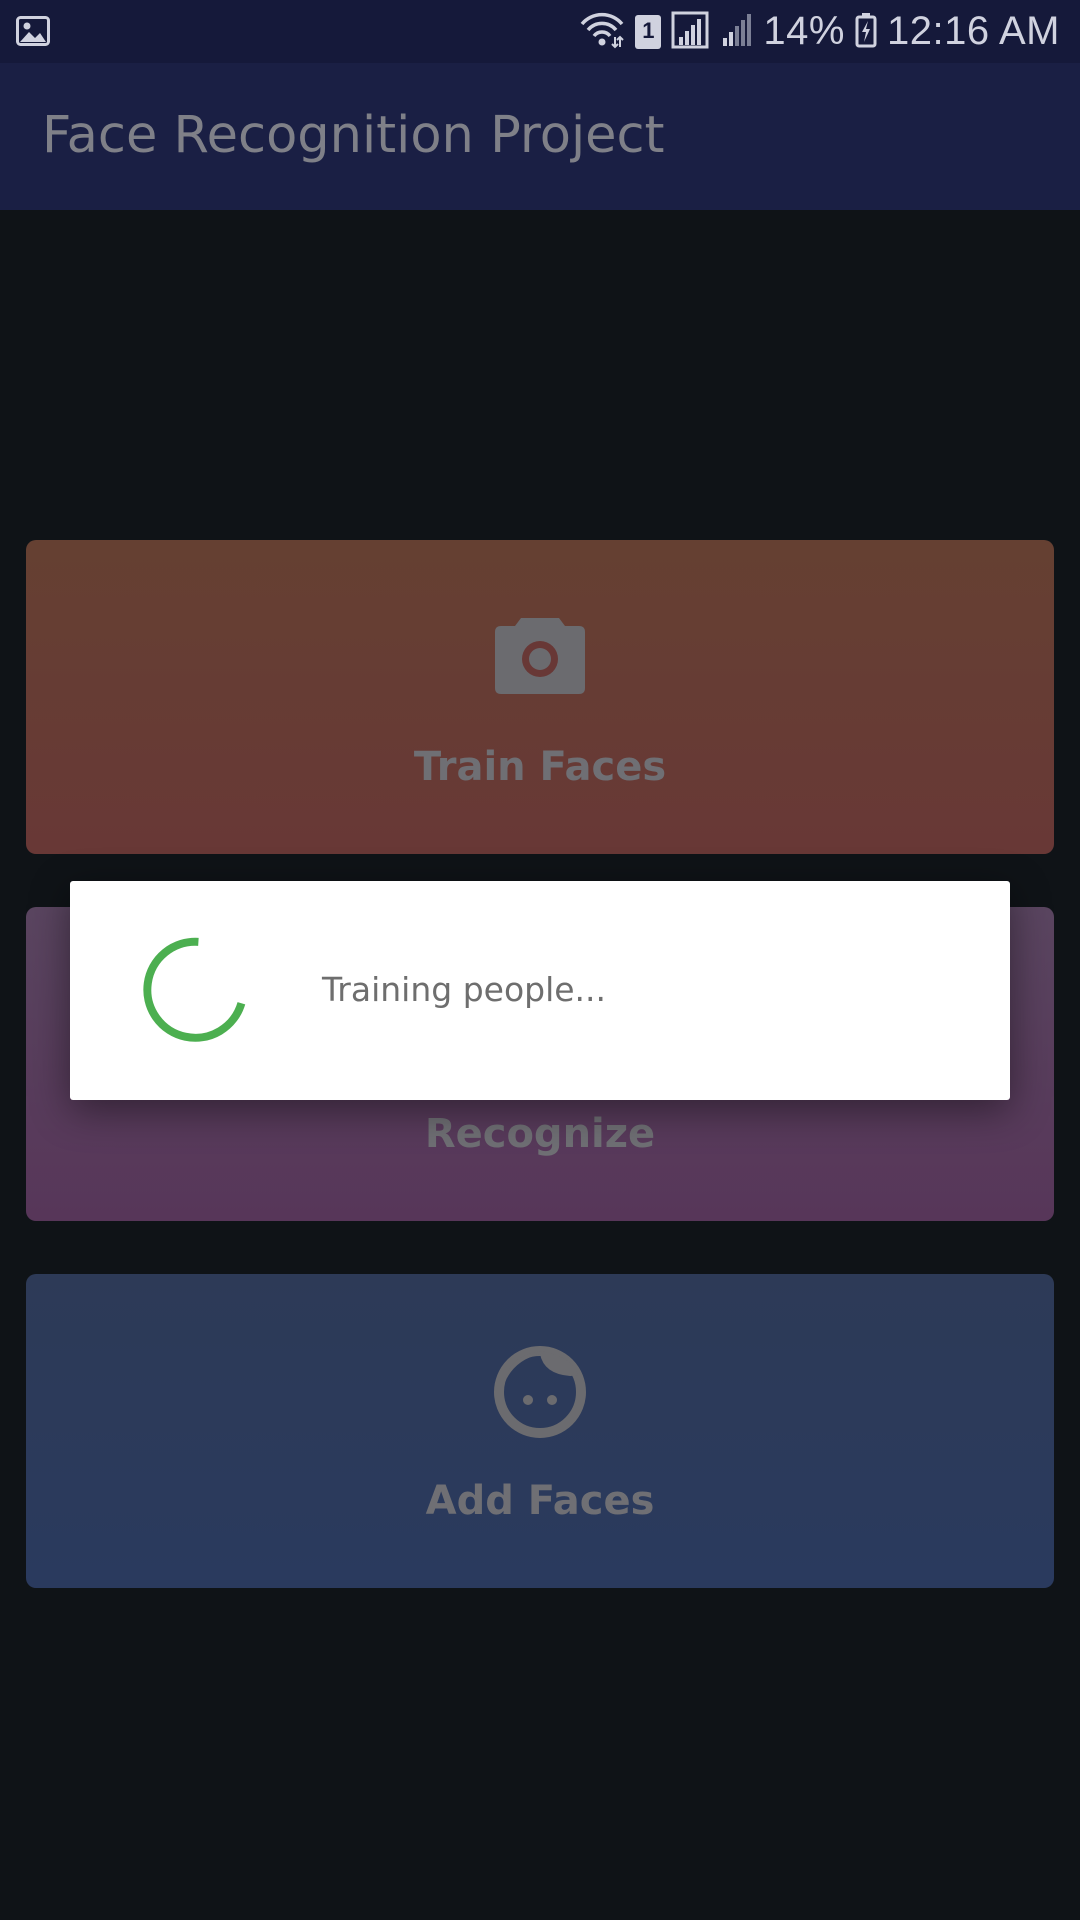 This screenshot has height=1920, width=1080. I want to click on camera-icon, so click(540, 656).